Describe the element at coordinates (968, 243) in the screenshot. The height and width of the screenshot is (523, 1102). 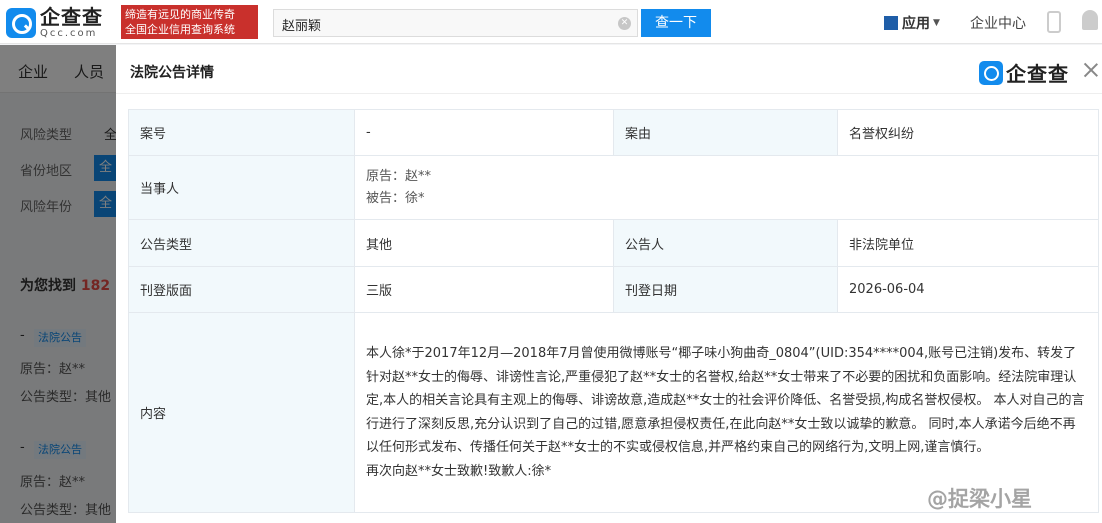
I see `announcer-value: 非法院单位` at that location.